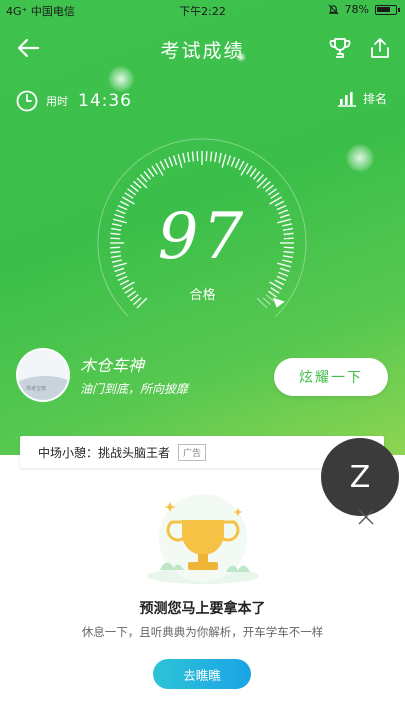  What do you see at coordinates (202, 632) in the screenshot?
I see `promo-subtitle: 休息一下，且听典典为你解析，开车学车不一样` at bounding box center [202, 632].